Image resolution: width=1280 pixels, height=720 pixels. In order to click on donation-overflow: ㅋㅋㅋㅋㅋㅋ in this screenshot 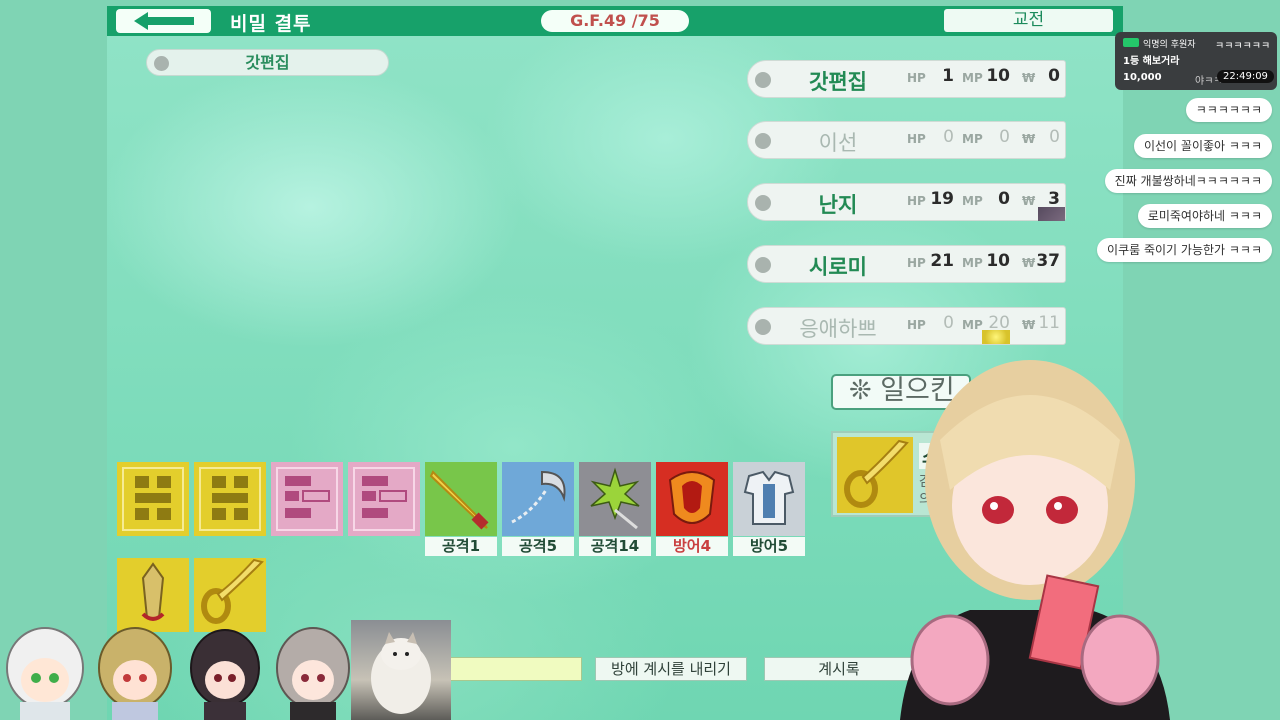, I will do `click(1243, 46)`.